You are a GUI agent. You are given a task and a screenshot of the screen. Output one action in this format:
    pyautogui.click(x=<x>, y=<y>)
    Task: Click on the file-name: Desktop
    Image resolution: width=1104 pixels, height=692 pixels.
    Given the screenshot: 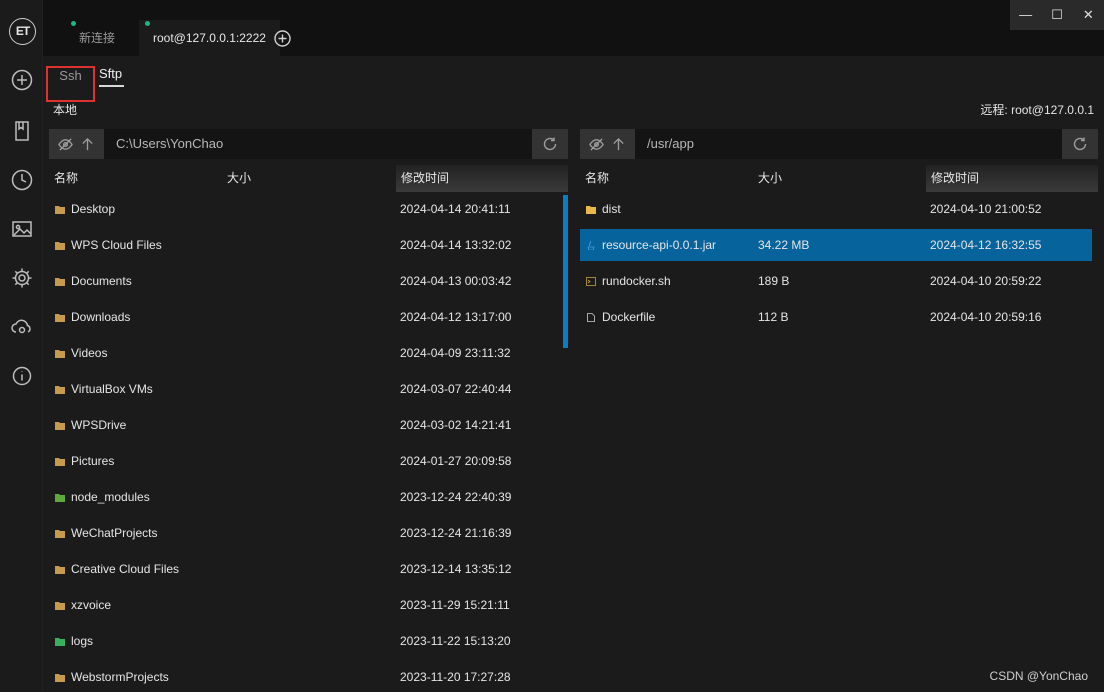 What is the action you would take?
    pyautogui.click(x=93, y=209)
    